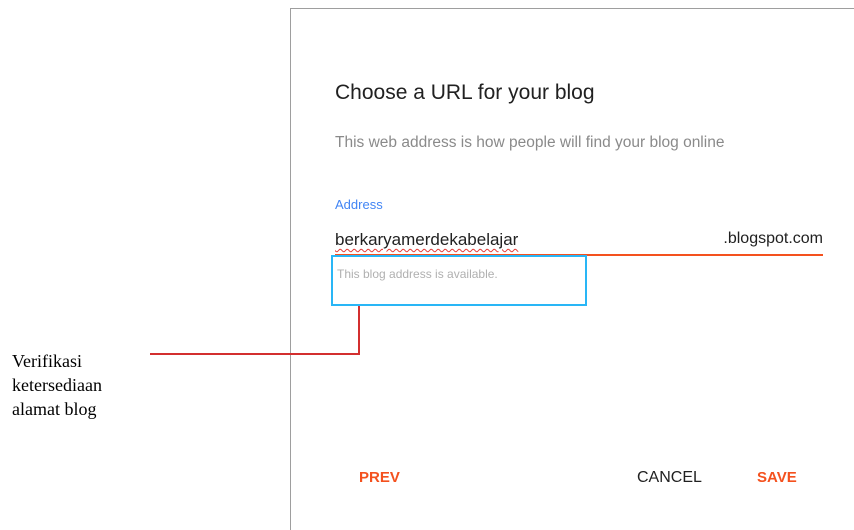  I want to click on availability-message: This blog address is available., so click(417, 274).